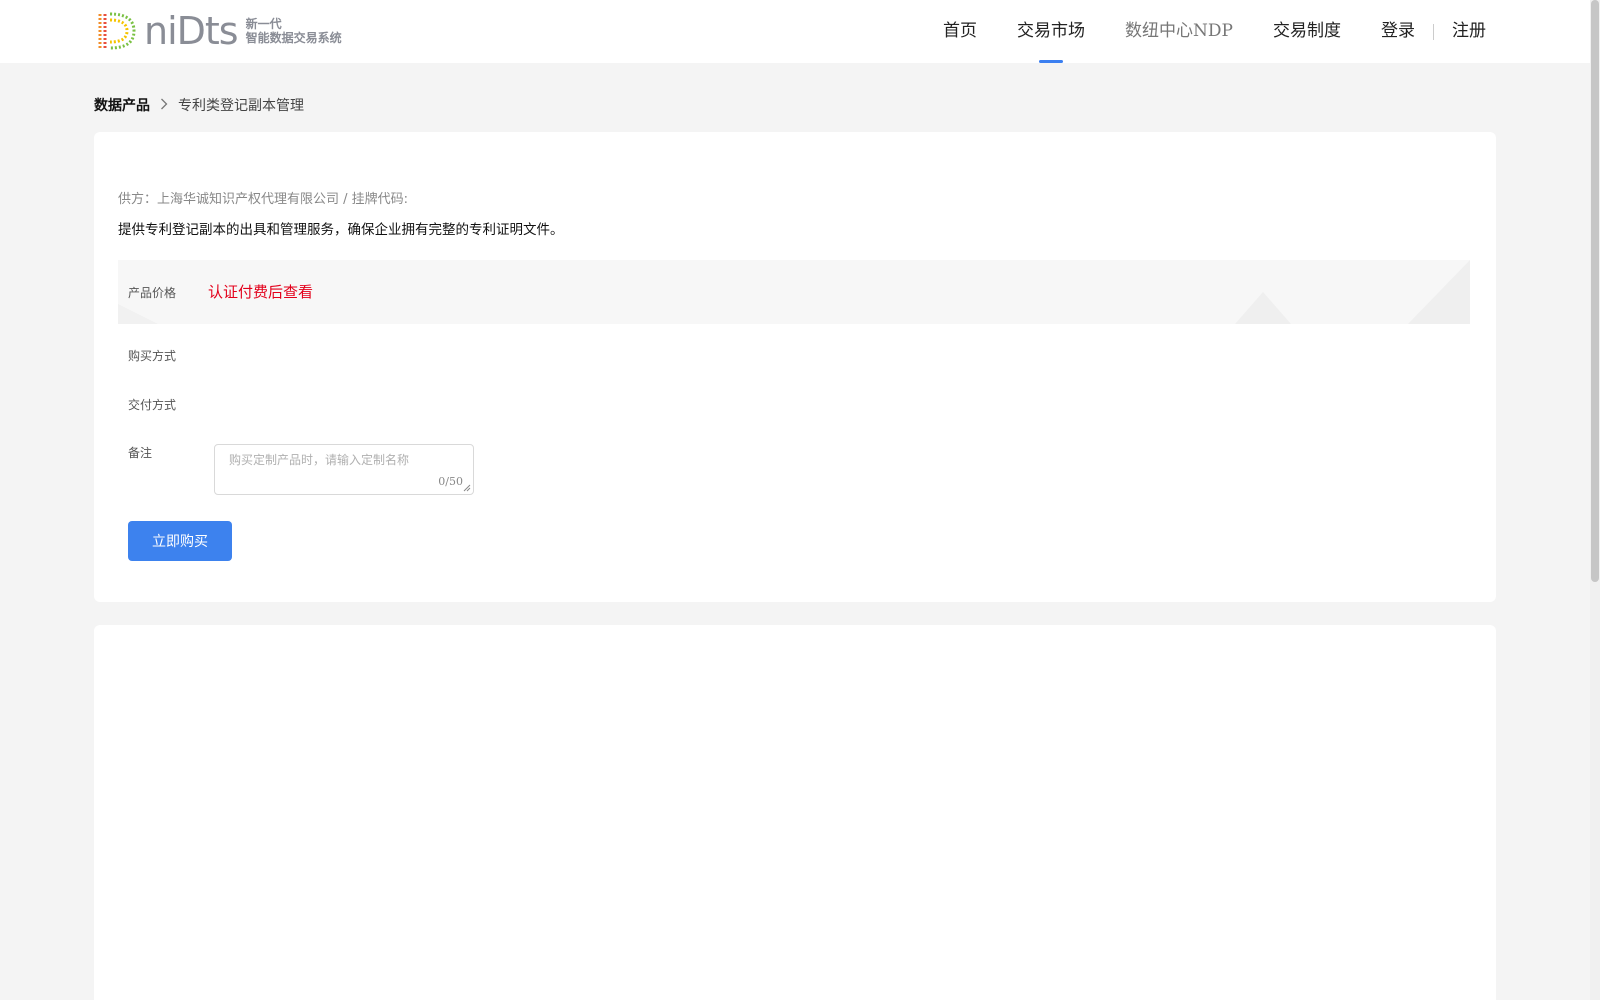  Describe the element at coordinates (450, 481) in the screenshot. I see `remark-counter: 0/50` at that location.